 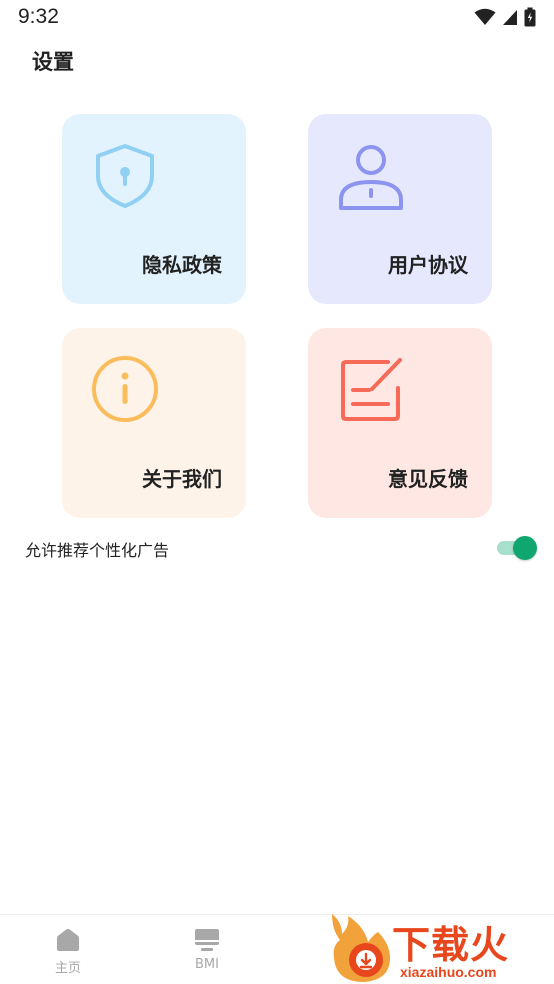 I want to click on privacy-policy-card: 隐私政策, so click(x=154, y=209).